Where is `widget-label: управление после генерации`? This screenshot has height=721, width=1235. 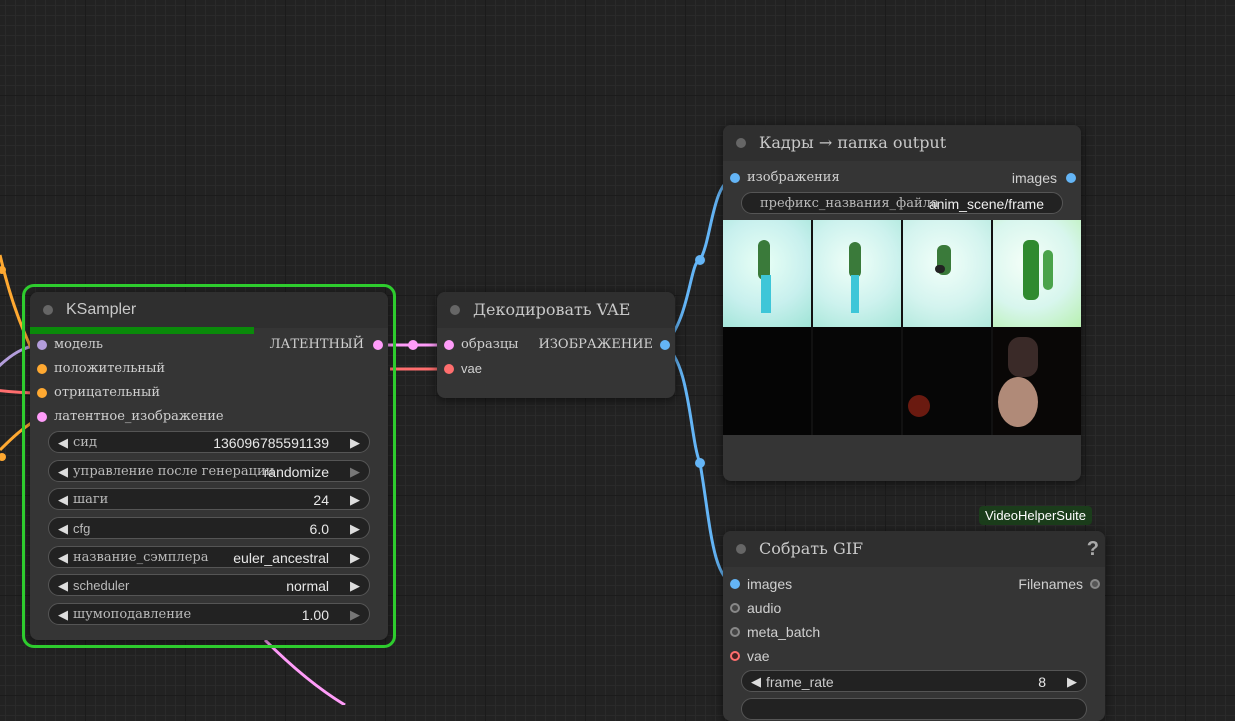 widget-label: управление после генерации is located at coordinates (174, 471).